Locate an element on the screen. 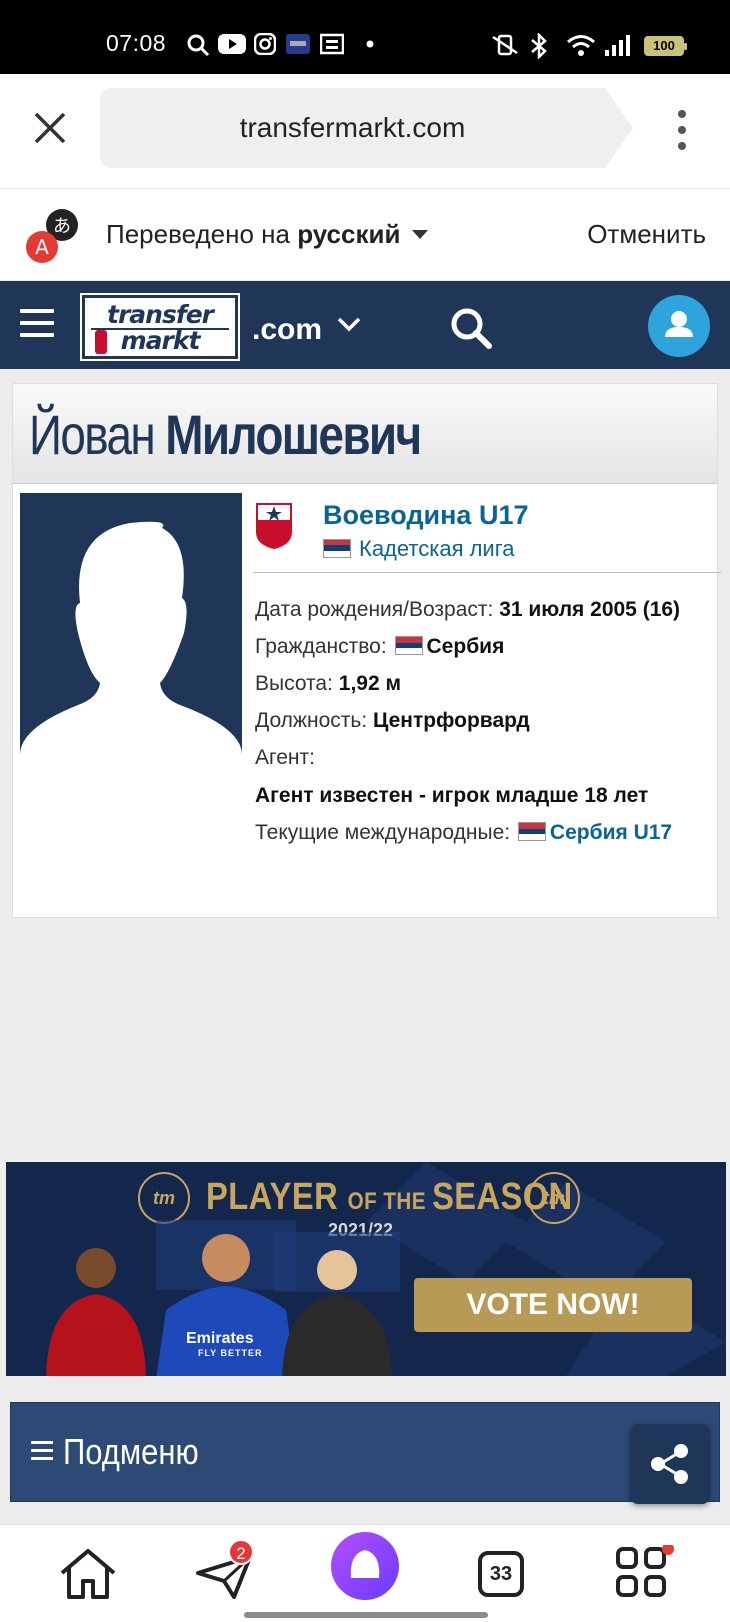 The image size is (730, 1622). citizenship-value: Сербия is located at coordinates (465, 646).